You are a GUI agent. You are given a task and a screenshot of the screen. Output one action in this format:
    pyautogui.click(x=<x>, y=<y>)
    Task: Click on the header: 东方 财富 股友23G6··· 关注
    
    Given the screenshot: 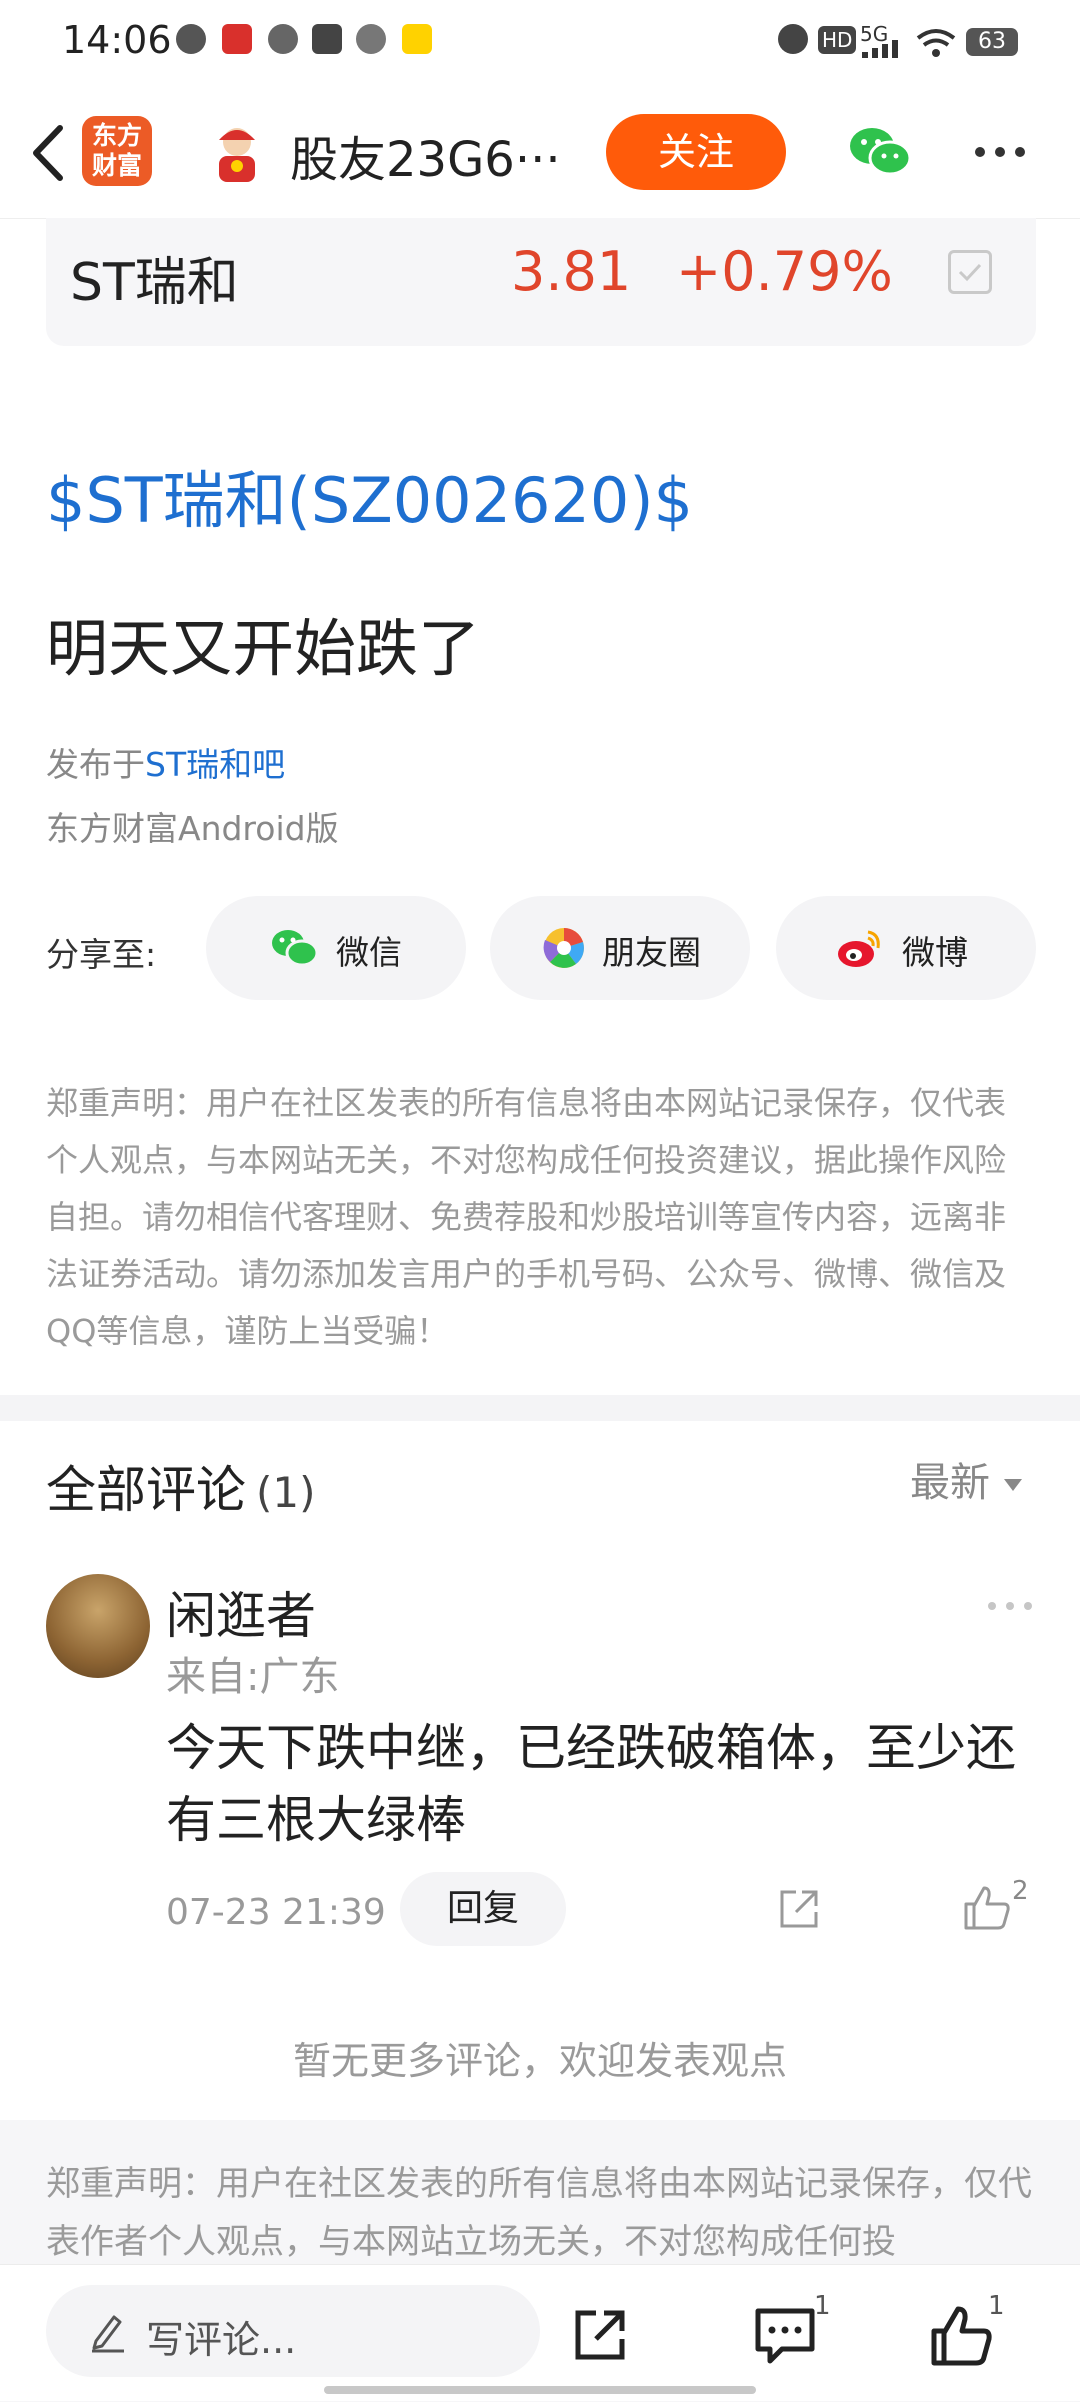 What is the action you would take?
    pyautogui.click(x=540, y=154)
    